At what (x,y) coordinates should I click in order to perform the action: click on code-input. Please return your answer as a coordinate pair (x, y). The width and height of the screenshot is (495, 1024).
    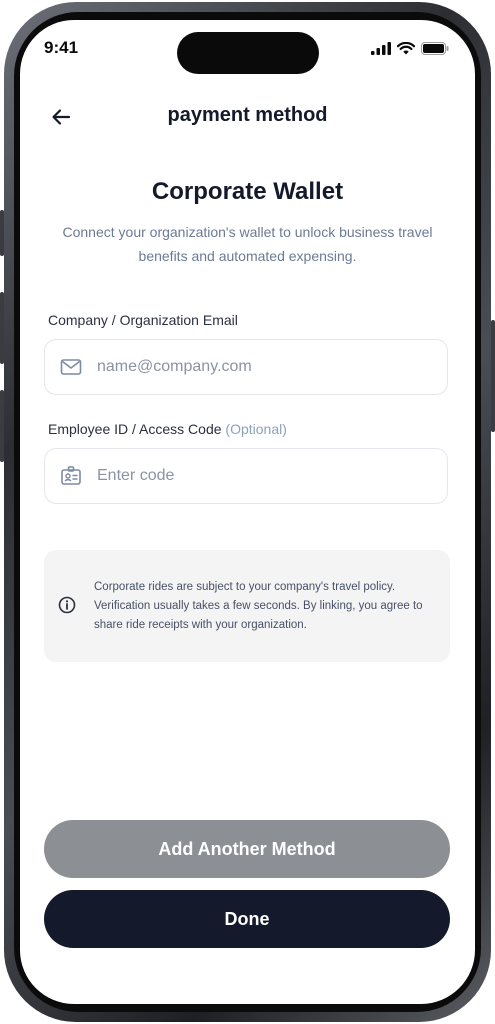
    Looking at the image, I should click on (247, 476).